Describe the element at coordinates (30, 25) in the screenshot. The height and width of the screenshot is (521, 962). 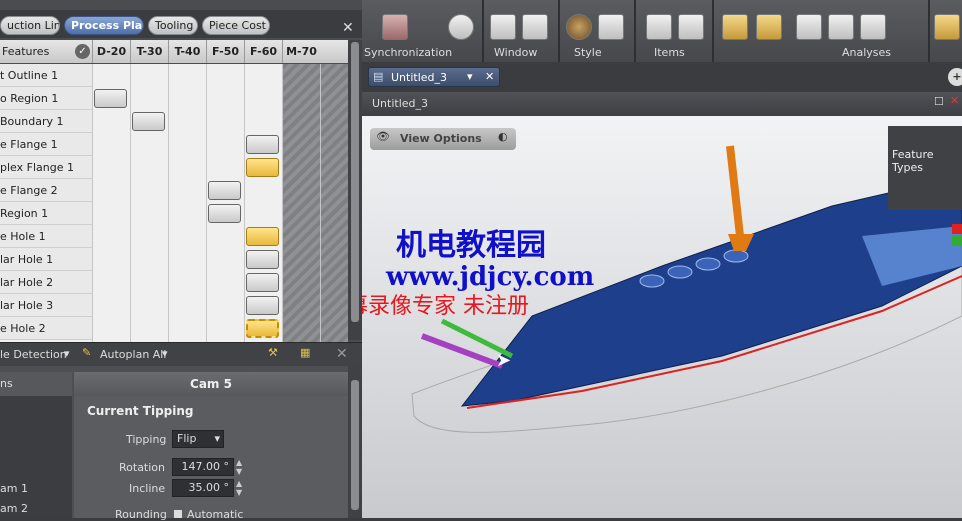
I see `tab-production-line: uction Line` at that location.